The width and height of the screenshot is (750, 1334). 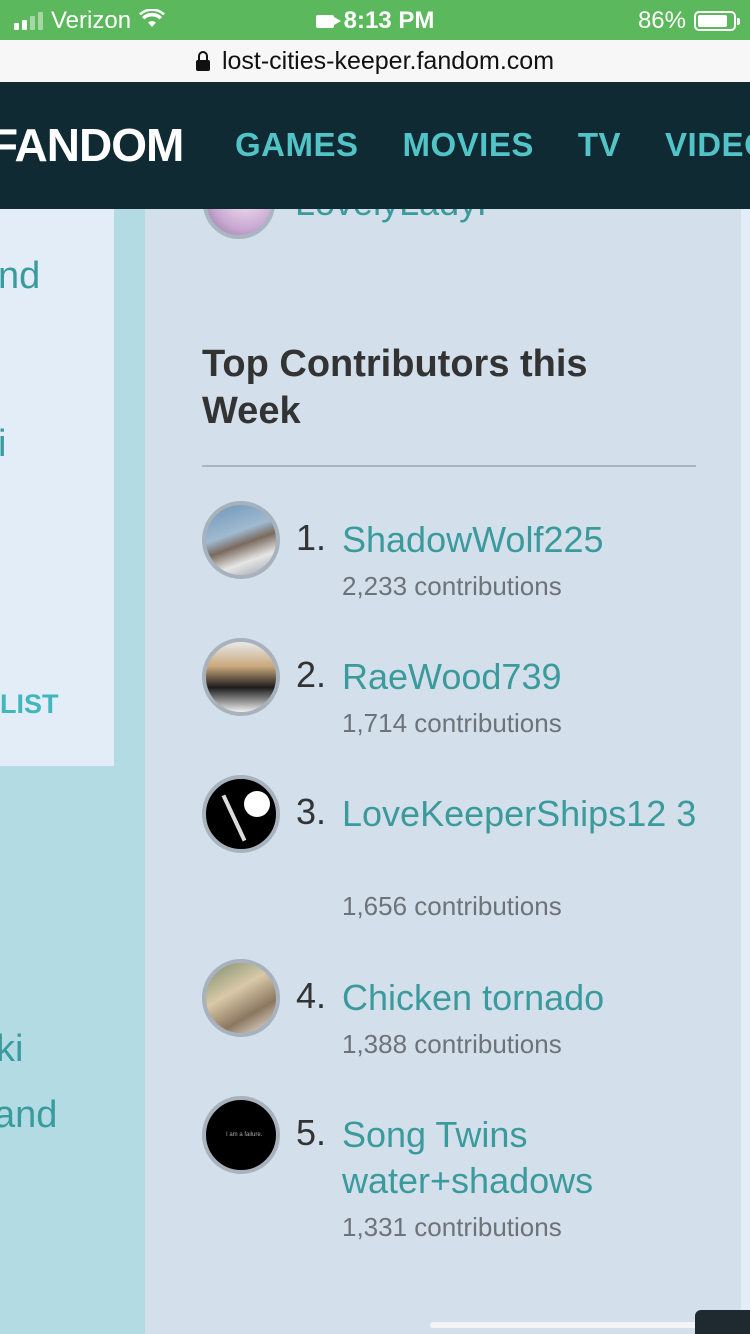 I want to click on left-panel: nd i LIST, so click(x=57, y=487).